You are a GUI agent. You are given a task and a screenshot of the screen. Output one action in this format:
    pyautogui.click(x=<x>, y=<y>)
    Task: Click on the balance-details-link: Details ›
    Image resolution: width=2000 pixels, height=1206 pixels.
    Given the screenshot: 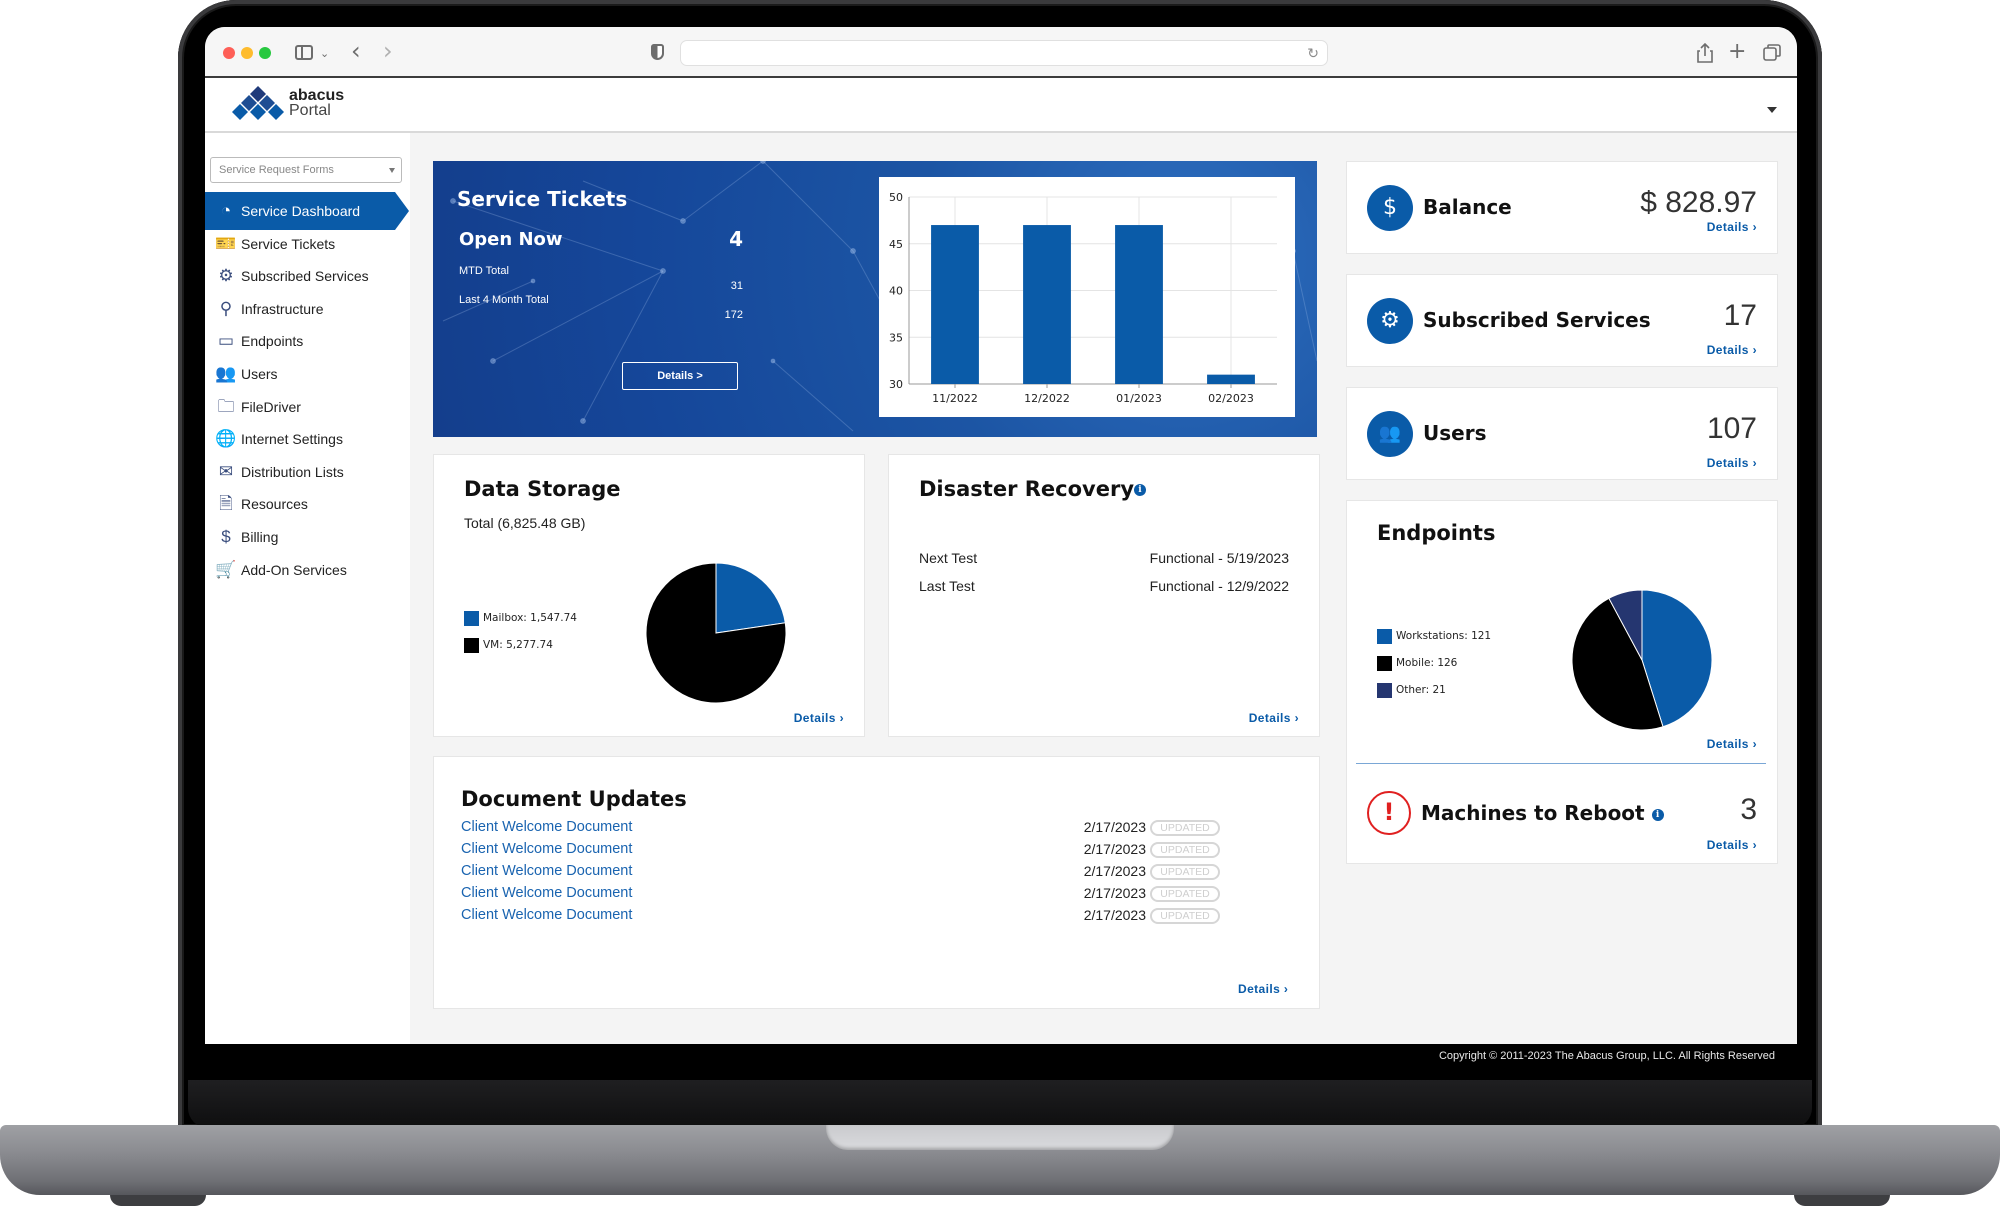 What is the action you would take?
    pyautogui.click(x=1732, y=227)
    